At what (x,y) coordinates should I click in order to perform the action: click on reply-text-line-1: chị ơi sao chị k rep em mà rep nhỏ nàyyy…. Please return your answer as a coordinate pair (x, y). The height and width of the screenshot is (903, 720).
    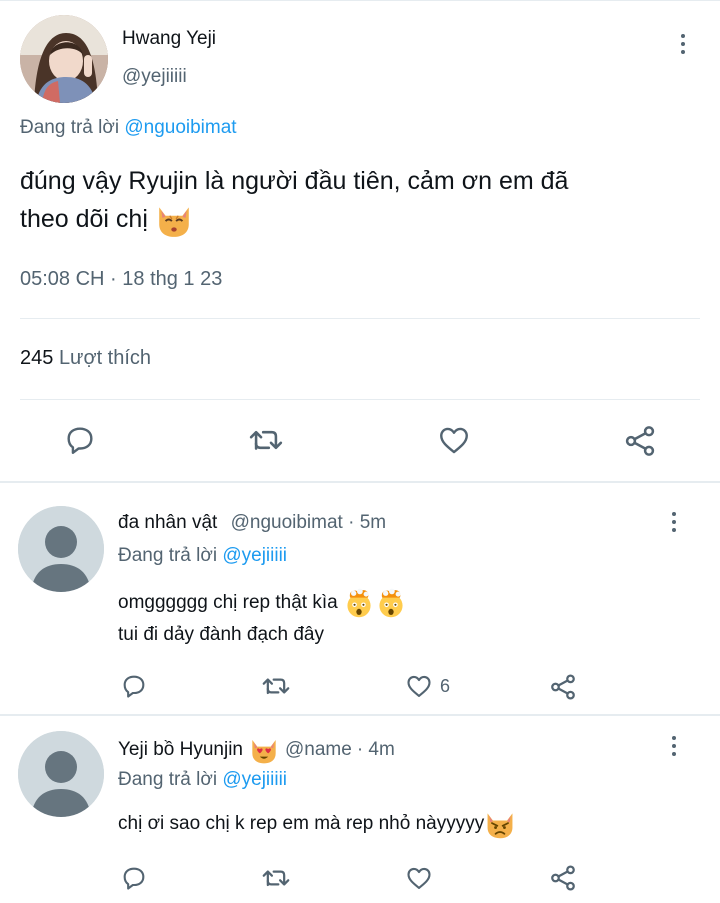
    Looking at the image, I should click on (301, 824).